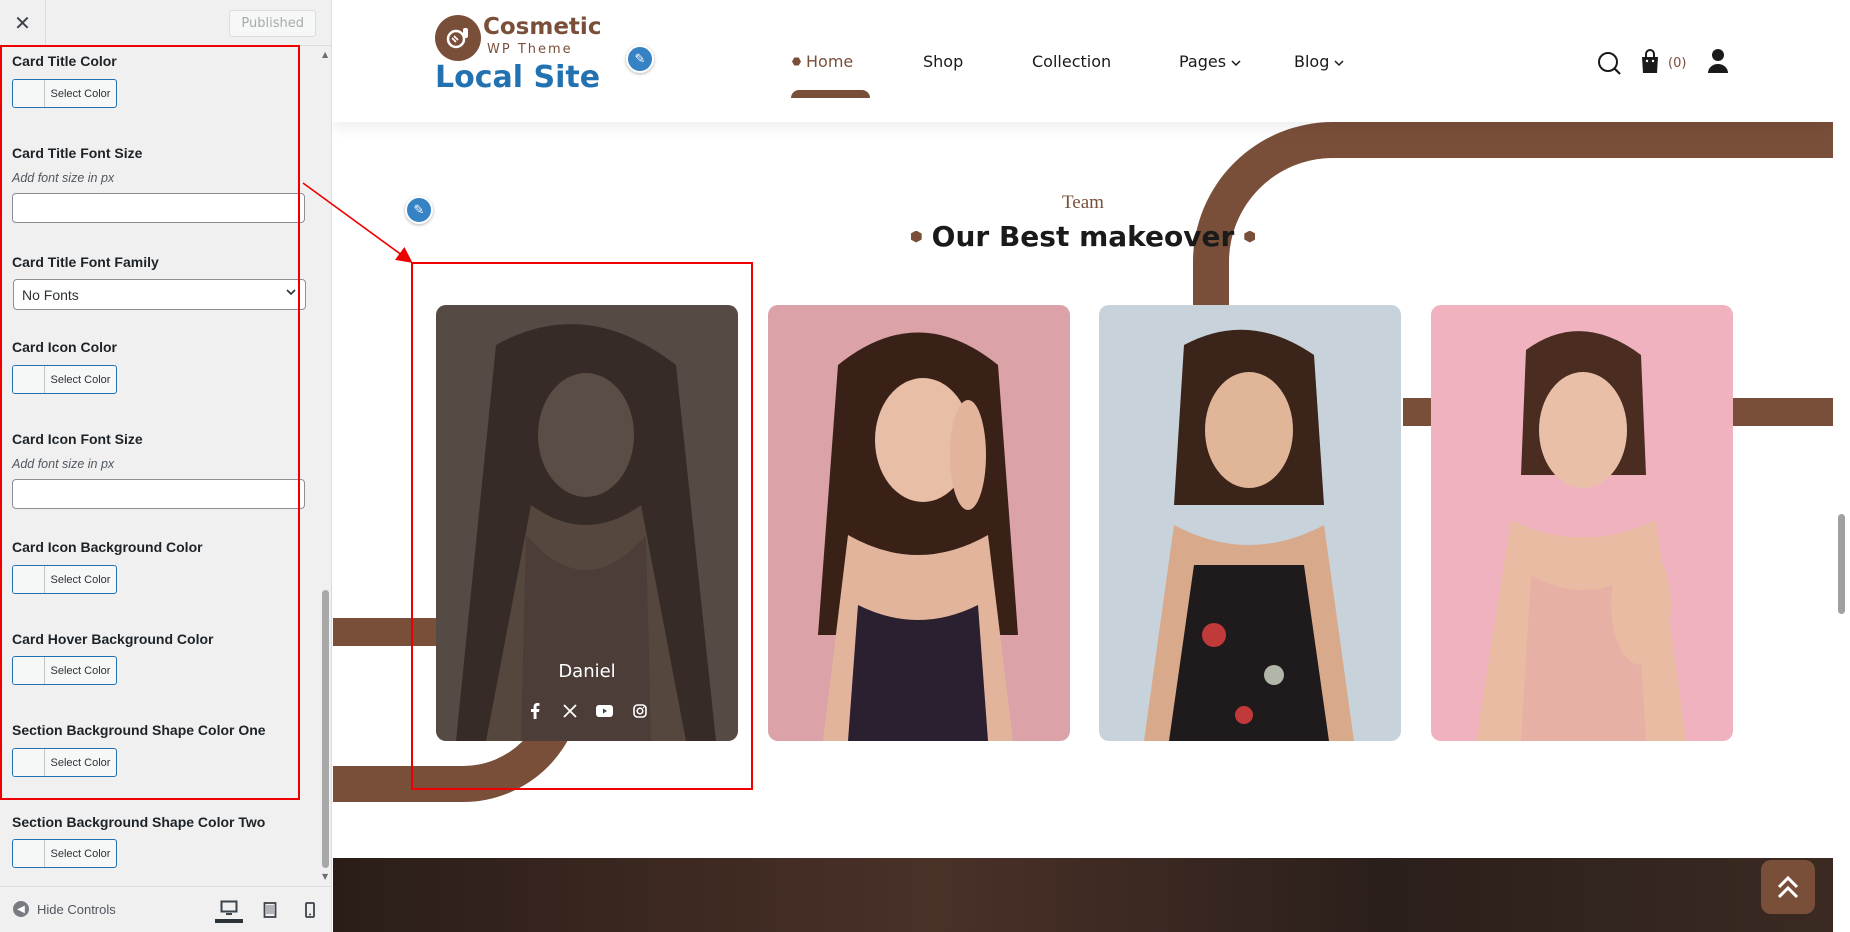  I want to click on desktop-icon, so click(229, 910).